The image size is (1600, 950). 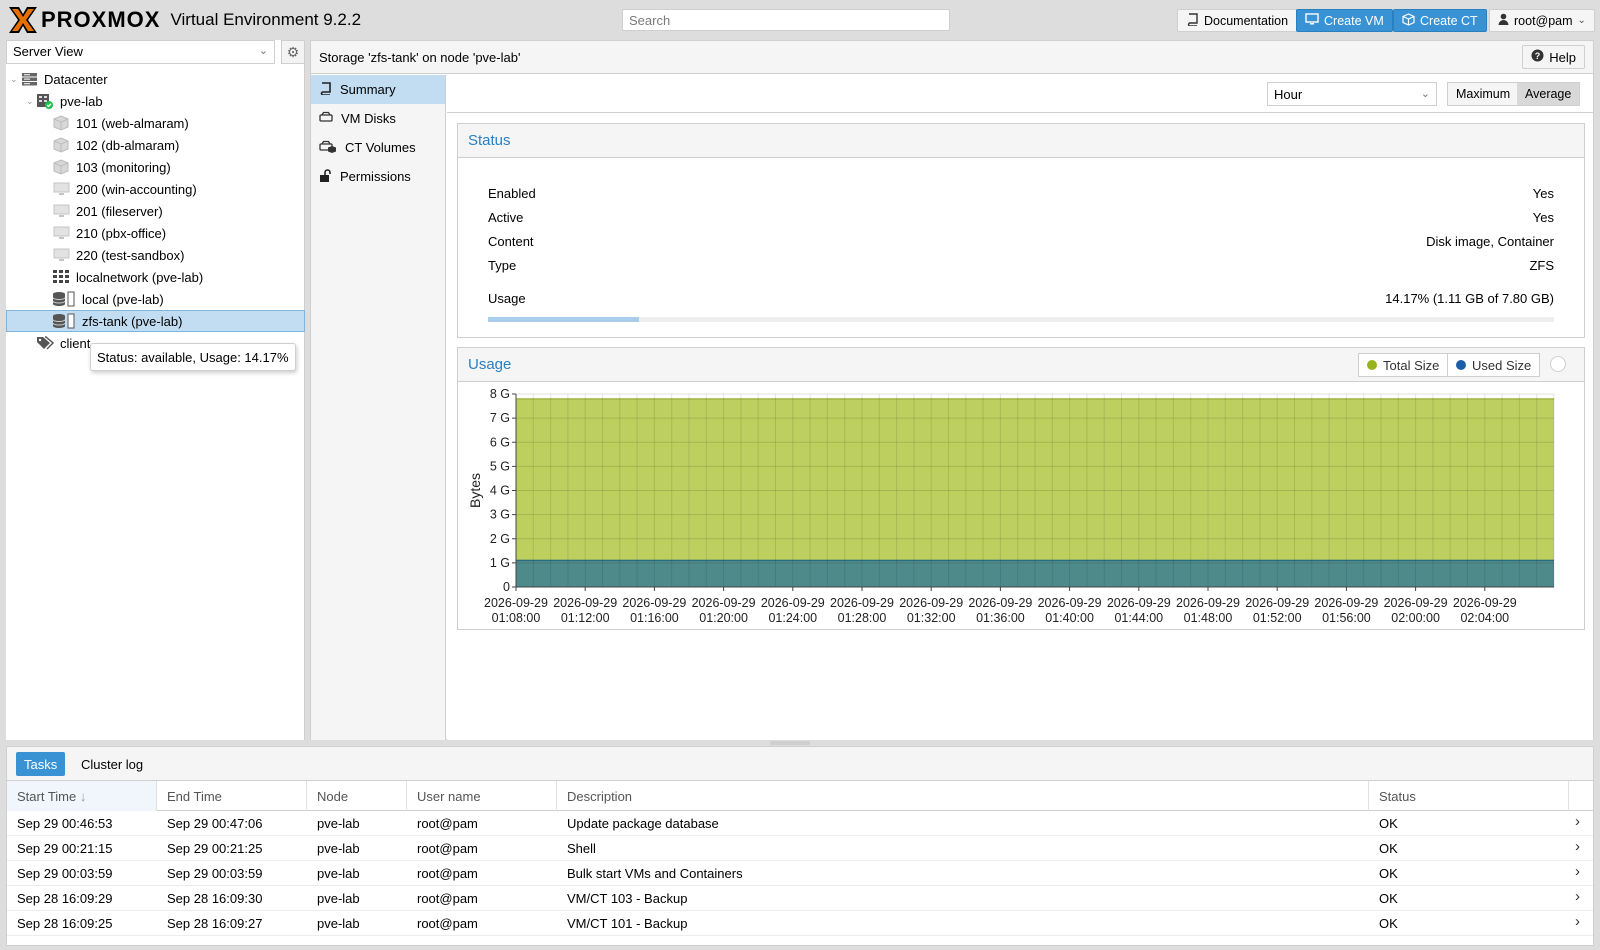 I want to click on tree-item-ct-101: 101 (web-almaram), so click(x=155, y=123).